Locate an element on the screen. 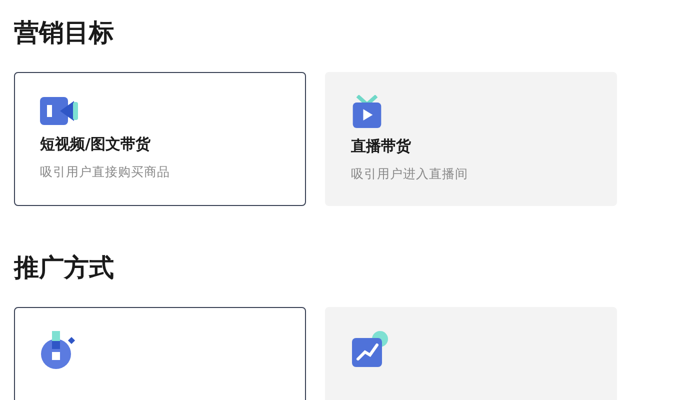  tv-play-icon is located at coordinates (367, 112).